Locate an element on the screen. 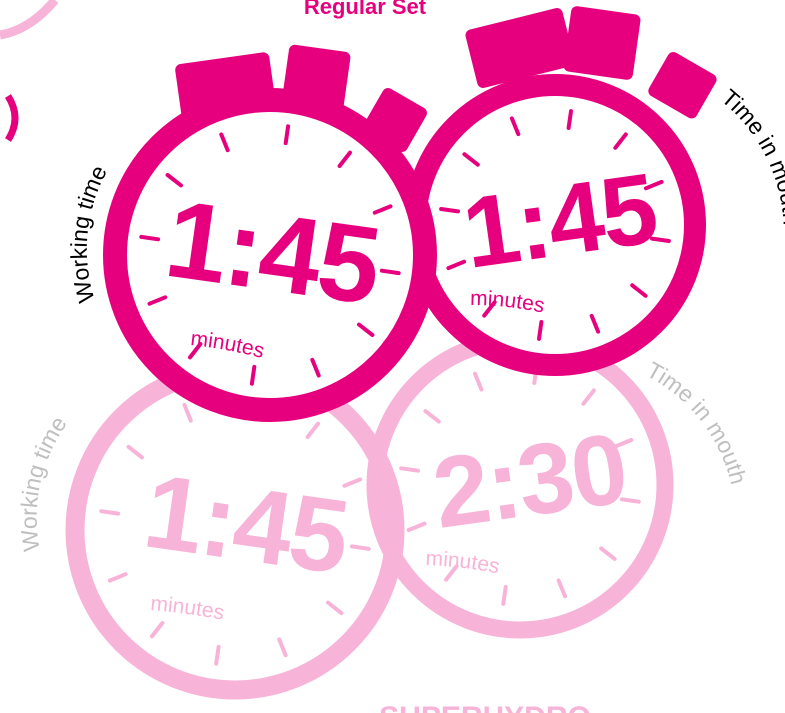 The width and height of the screenshot is (785, 713). decorative-ring-arc-lower is located at coordinates (11, 118).